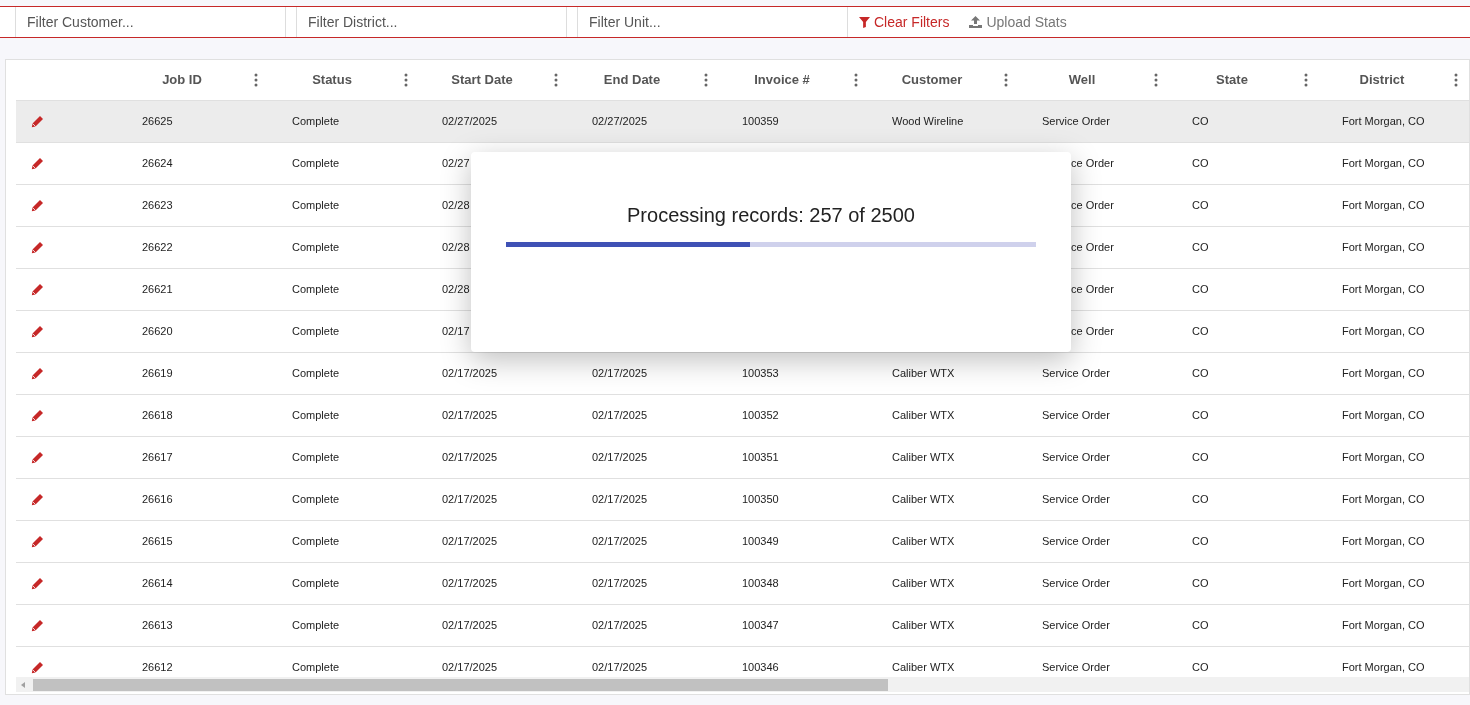 The image size is (1470, 705). Describe the element at coordinates (482, 80) in the screenshot. I see `column-header: Start Date` at that location.